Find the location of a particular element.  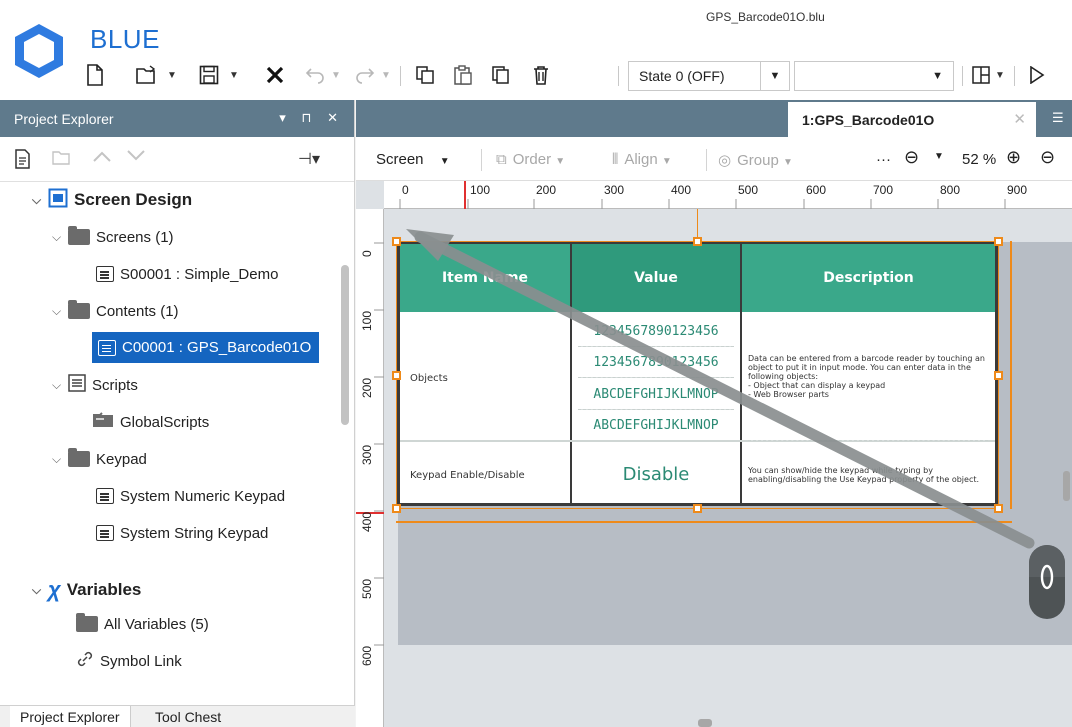

new-file-icon is located at coordinates (95, 75).